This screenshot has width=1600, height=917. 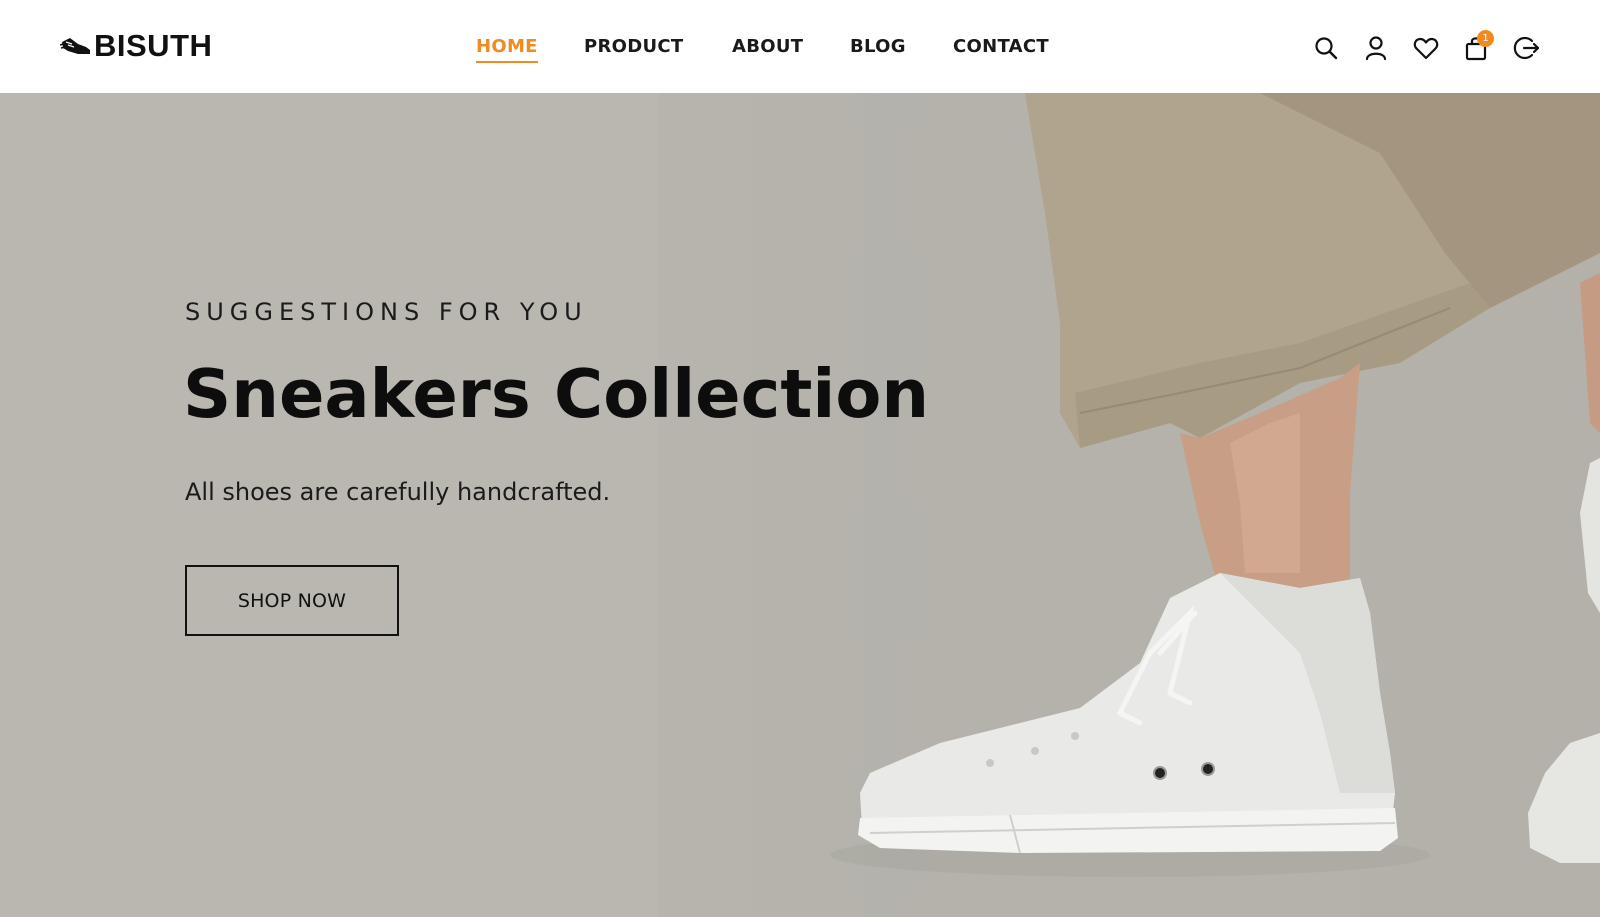 I want to click on nav-about: ABOUT, so click(x=767, y=46).